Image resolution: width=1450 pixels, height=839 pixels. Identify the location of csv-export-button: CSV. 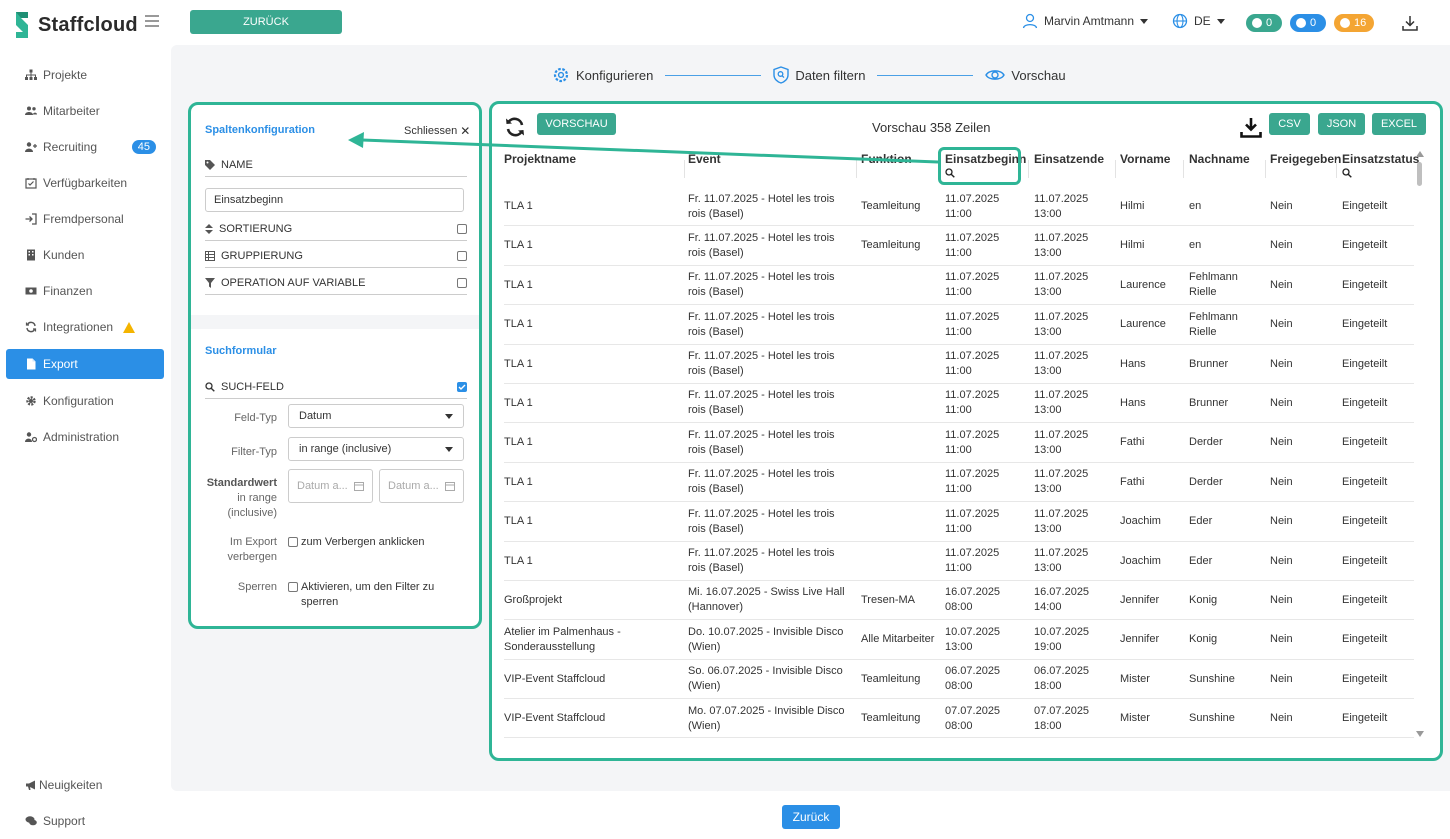
(1289, 124).